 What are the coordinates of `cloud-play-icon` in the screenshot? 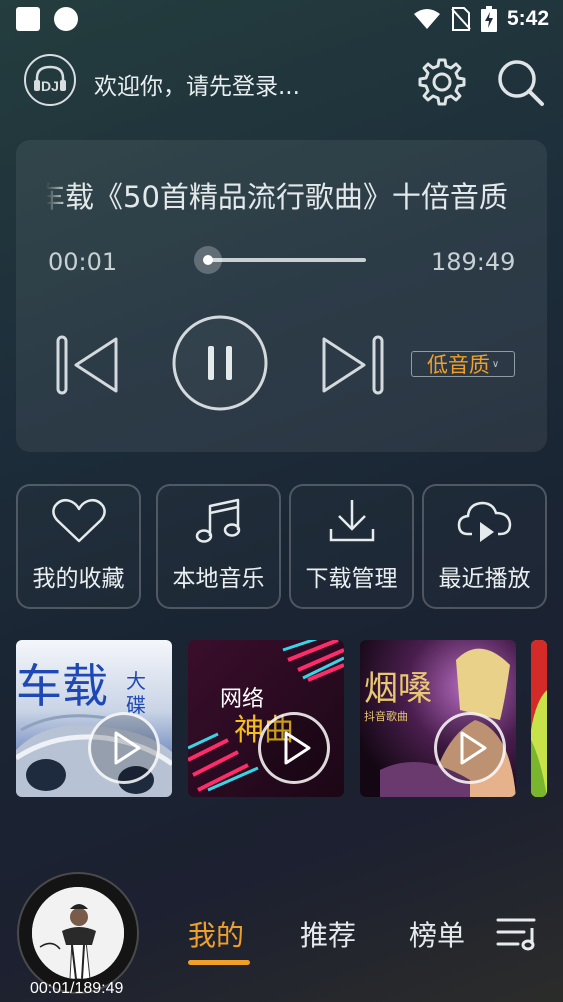 It's located at (484, 521).